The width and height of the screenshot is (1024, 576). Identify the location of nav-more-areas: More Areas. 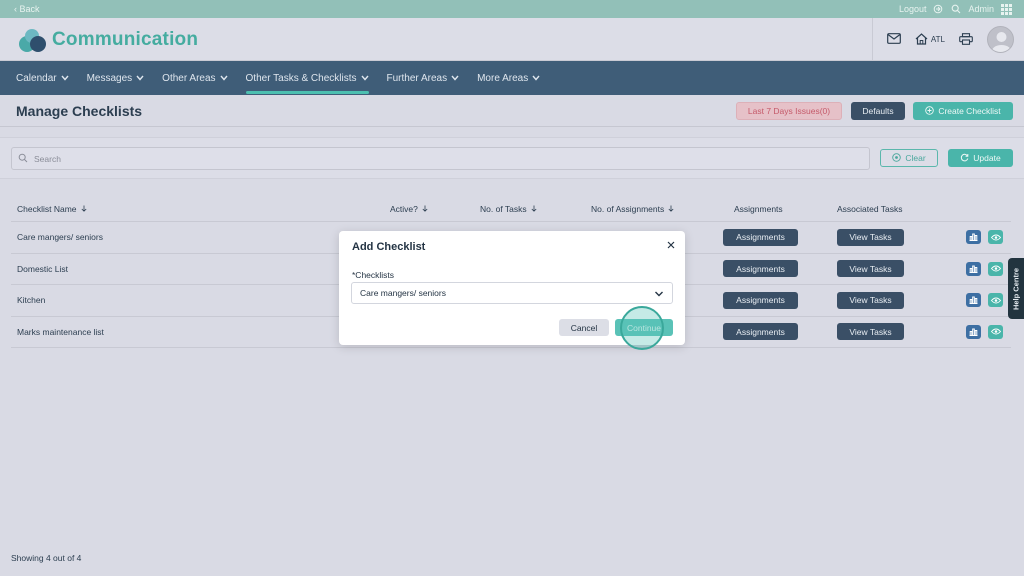
(508, 78).